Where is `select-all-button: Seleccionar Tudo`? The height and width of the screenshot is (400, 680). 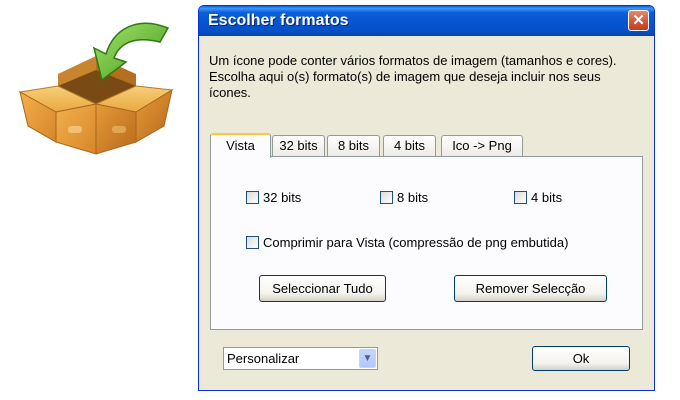 select-all-button: Seleccionar Tudo is located at coordinates (322, 288).